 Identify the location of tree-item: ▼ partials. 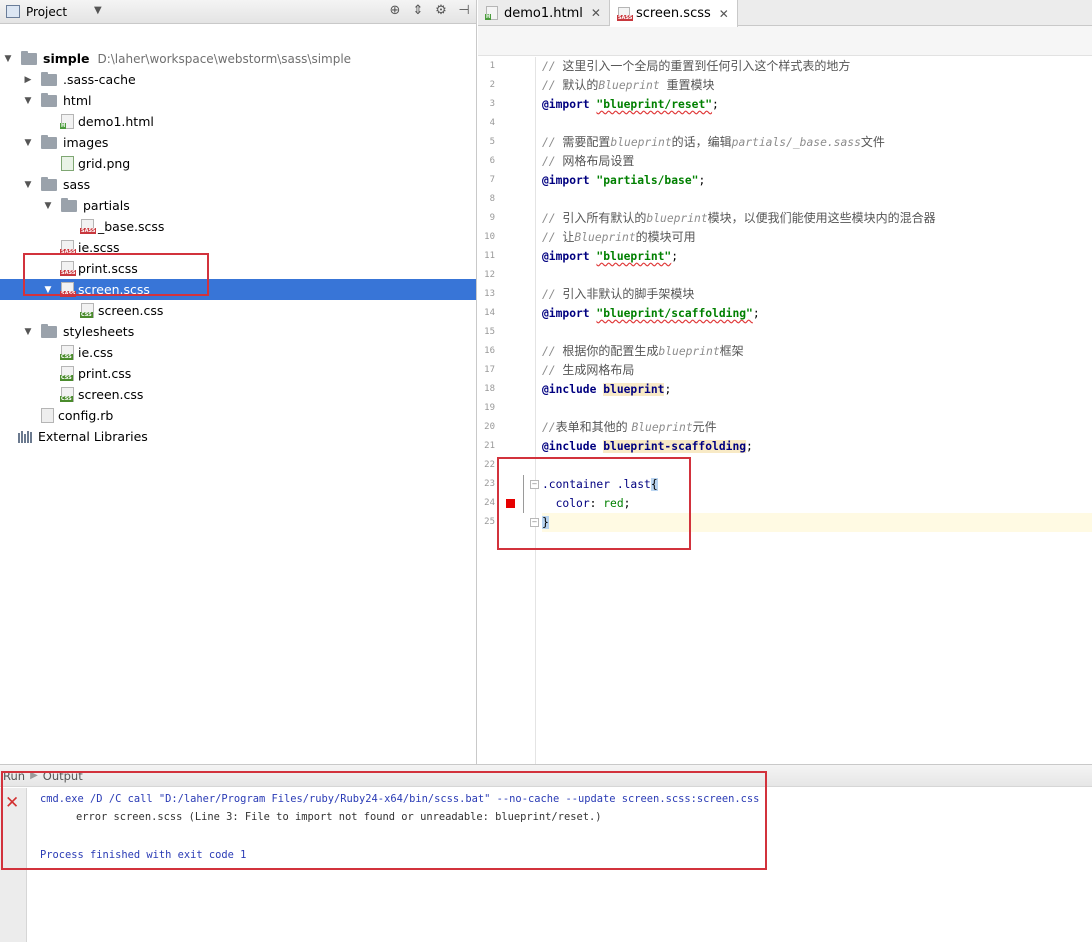
(238, 205).